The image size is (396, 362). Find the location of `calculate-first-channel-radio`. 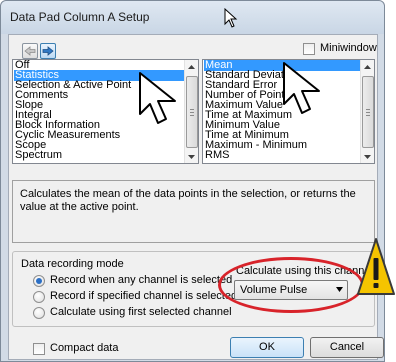

calculate-first-channel-radio is located at coordinates (39, 313).